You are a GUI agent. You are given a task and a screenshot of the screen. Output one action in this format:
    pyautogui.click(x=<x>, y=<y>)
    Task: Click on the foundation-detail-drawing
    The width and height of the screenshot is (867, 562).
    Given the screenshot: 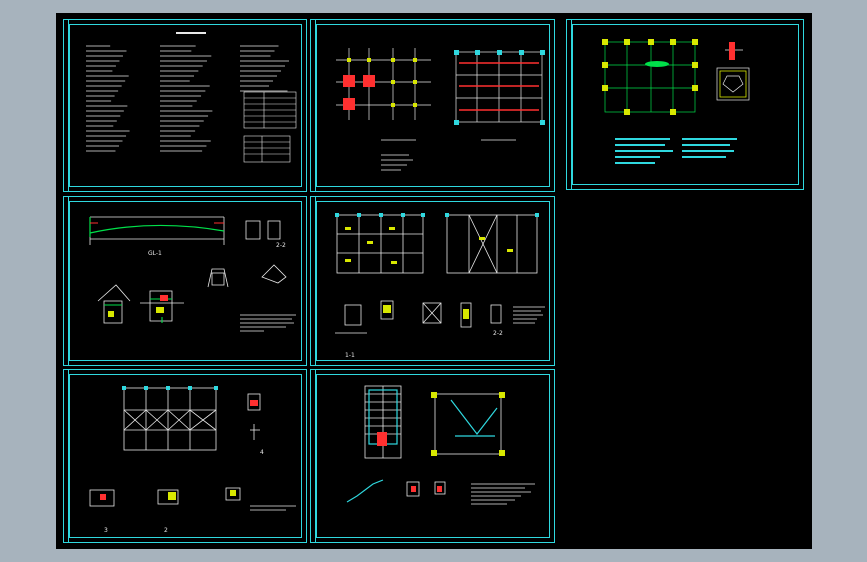 What is the action you would take?
    pyautogui.click(x=676, y=101)
    